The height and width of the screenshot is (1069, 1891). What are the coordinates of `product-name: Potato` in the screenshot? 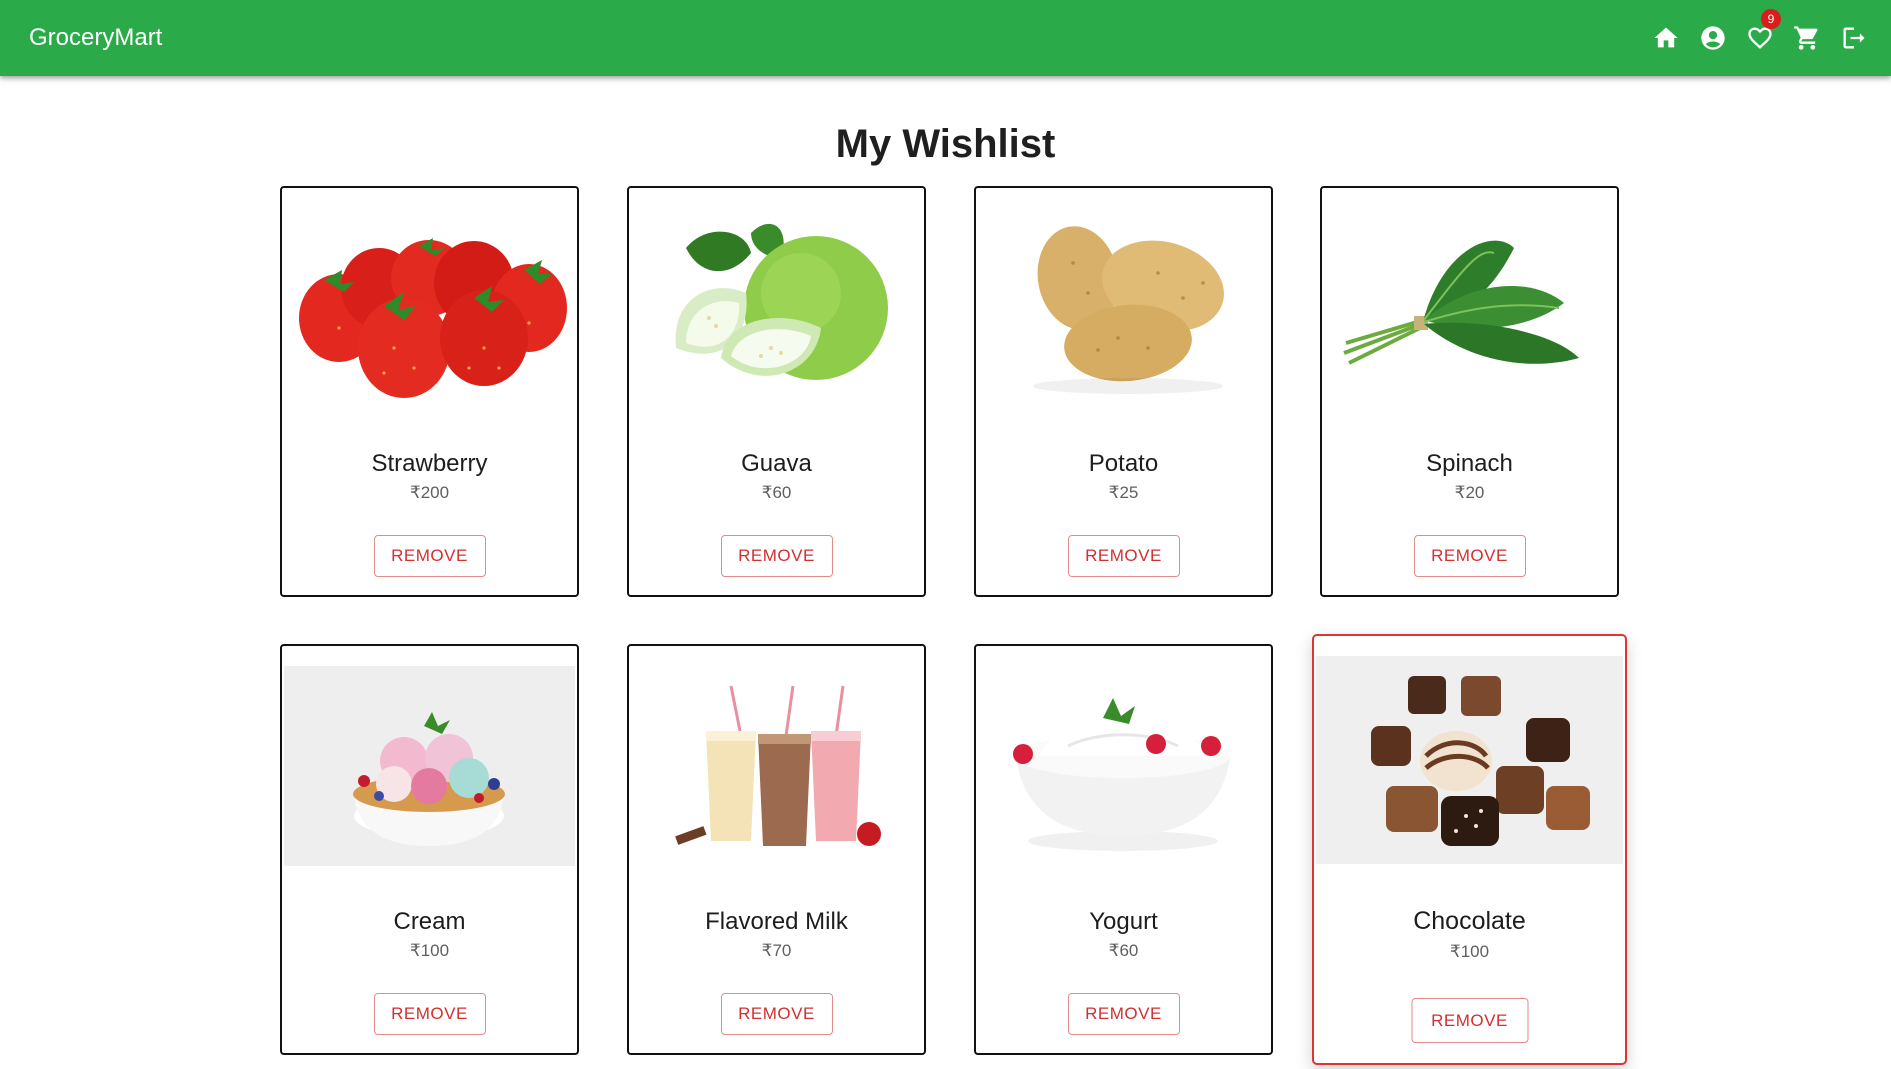 It's located at (1123, 463).